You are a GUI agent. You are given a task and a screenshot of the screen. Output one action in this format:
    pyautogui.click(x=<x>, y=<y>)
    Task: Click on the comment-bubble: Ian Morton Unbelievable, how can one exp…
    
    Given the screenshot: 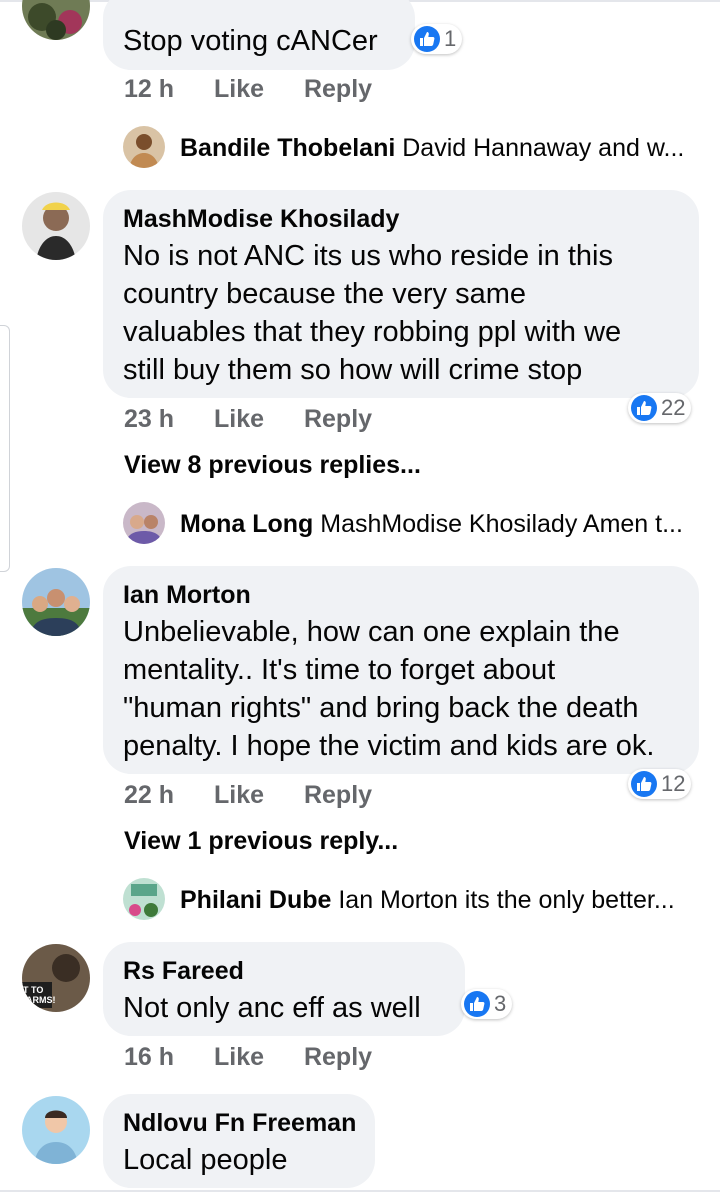 What is the action you would take?
    pyautogui.click(x=401, y=670)
    